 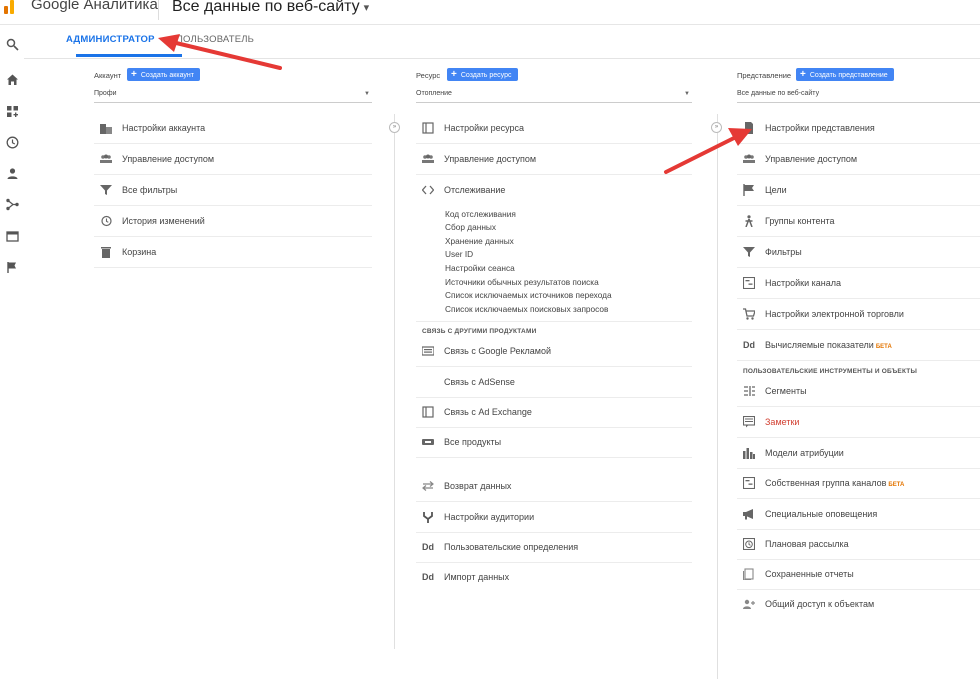 What do you see at coordinates (749, 314) in the screenshot?
I see `cart-icon` at bounding box center [749, 314].